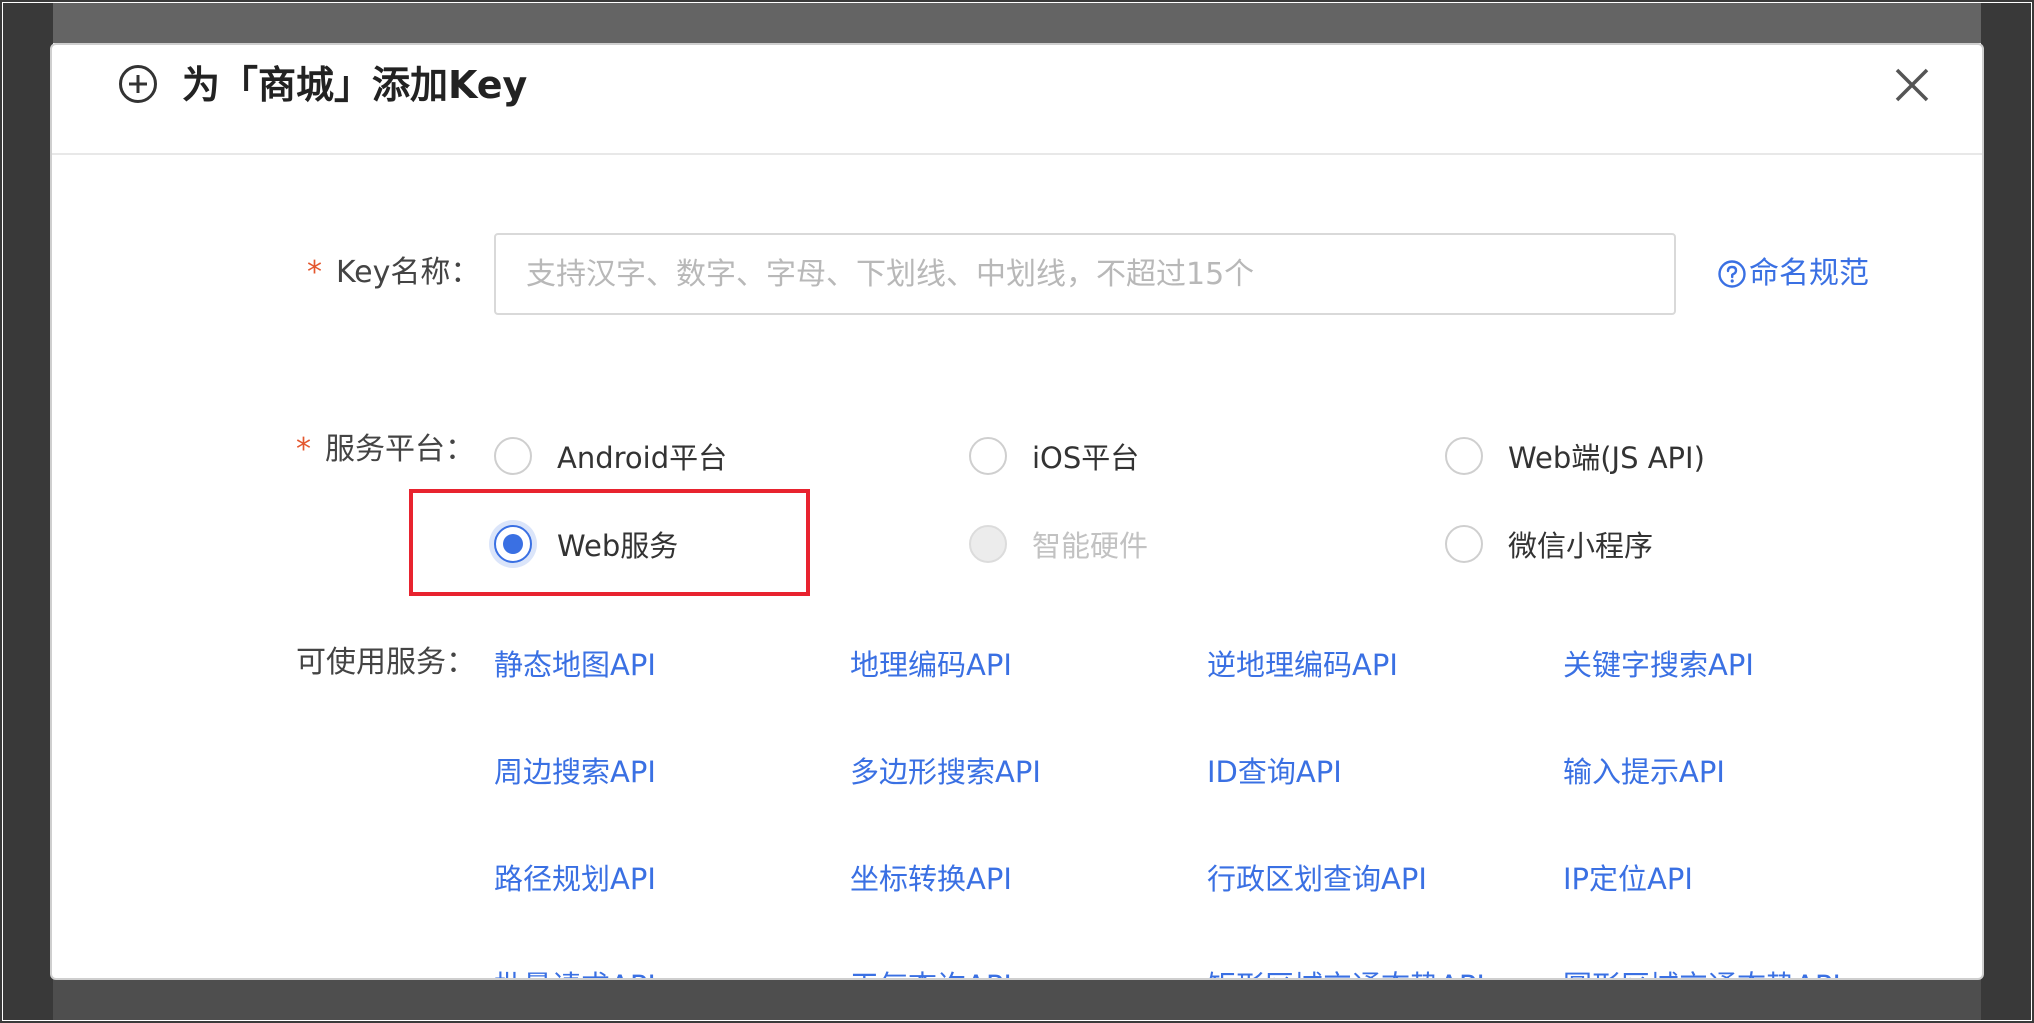  I want to click on radio-android: Android平台, so click(610, 456).